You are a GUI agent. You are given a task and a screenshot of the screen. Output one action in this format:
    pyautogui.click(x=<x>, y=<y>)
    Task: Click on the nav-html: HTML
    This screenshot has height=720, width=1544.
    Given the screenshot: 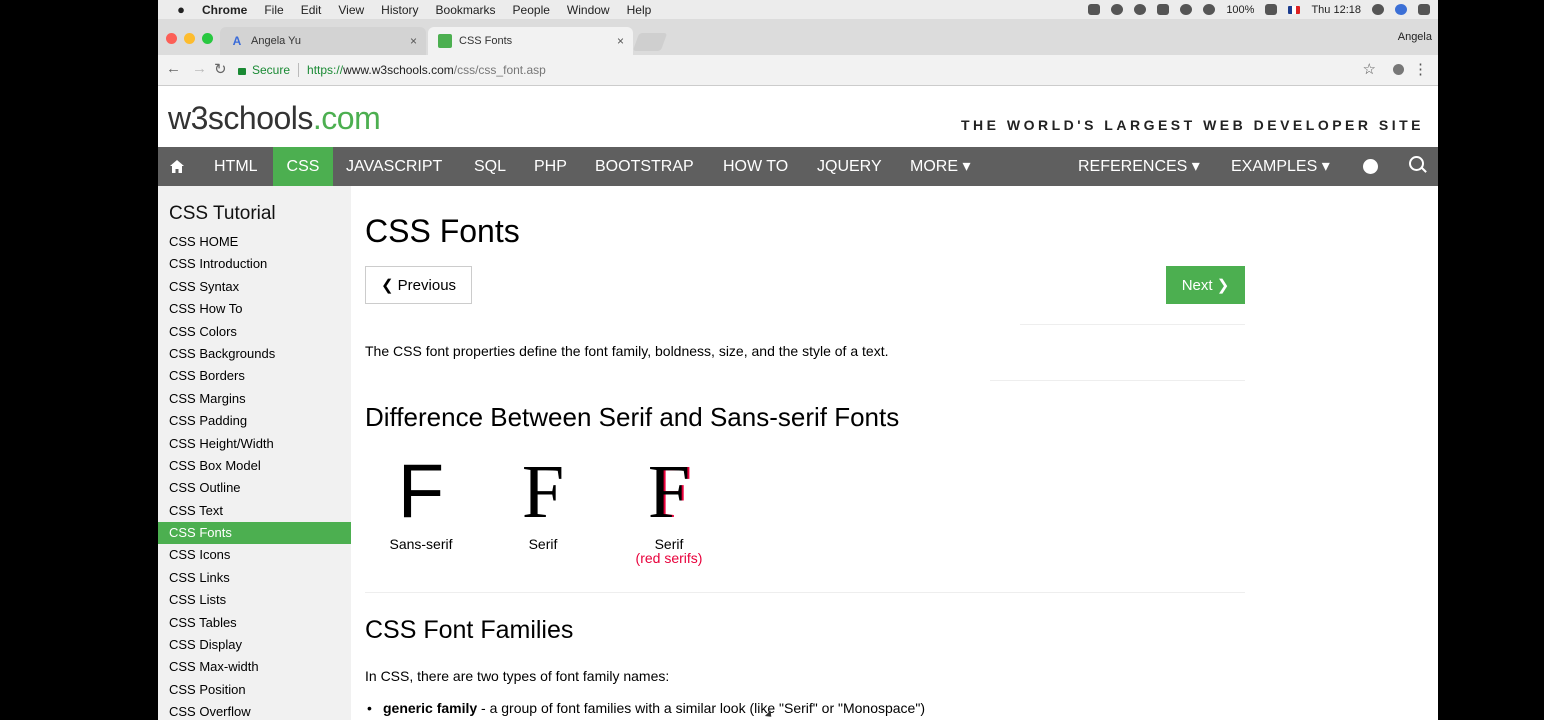 What is the action you would take?
    pyautogui.click(x=236, y=166)
    